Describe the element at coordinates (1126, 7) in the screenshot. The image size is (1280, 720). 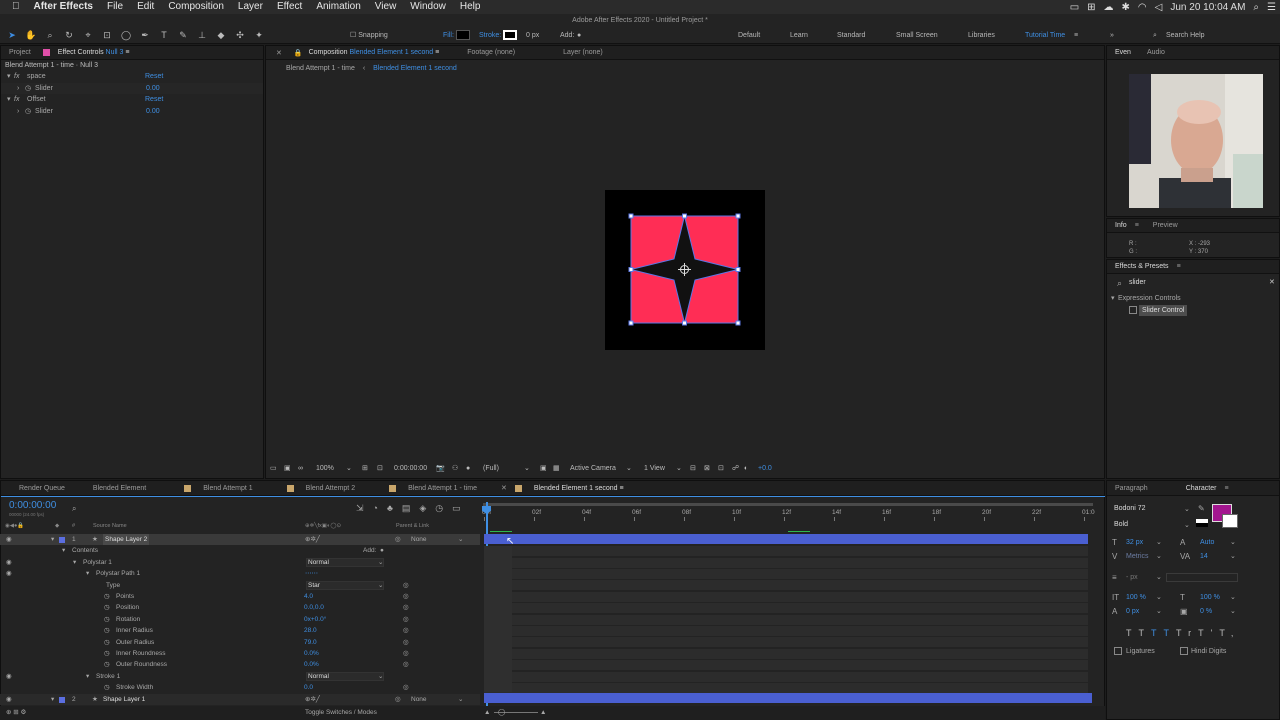
I see `bluetooth-icon: ✱` at that location.